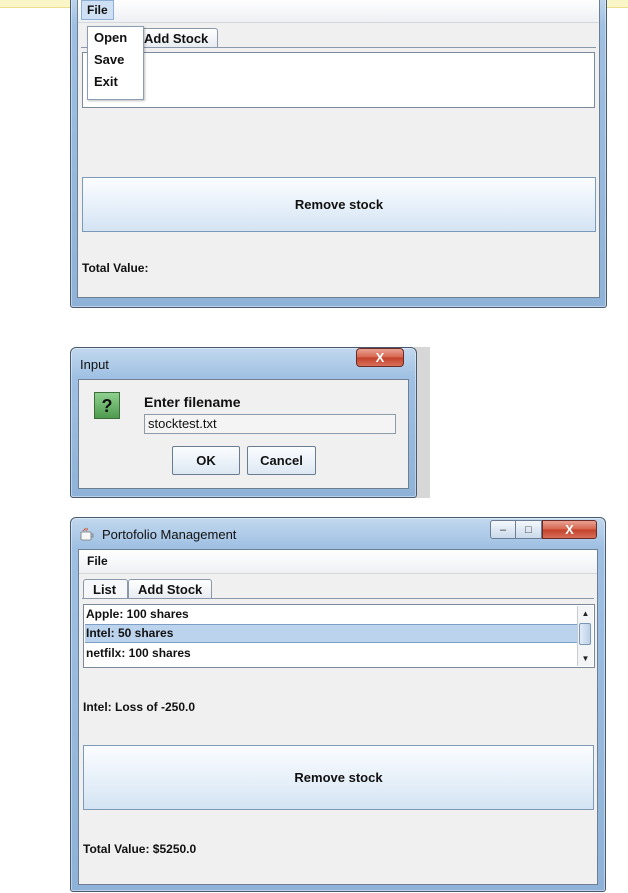  I want to click on scroll-down-icon: ▼, so click(585, 658).